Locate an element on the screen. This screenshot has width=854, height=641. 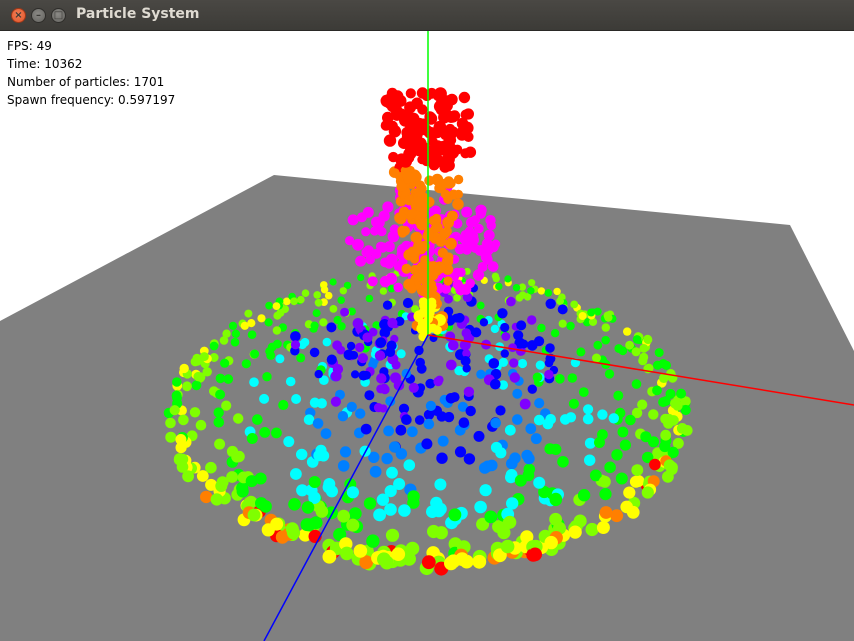
spawn-frequency-readout: Spawn frequency: 0.597197 is located at coordinates (91, 100).